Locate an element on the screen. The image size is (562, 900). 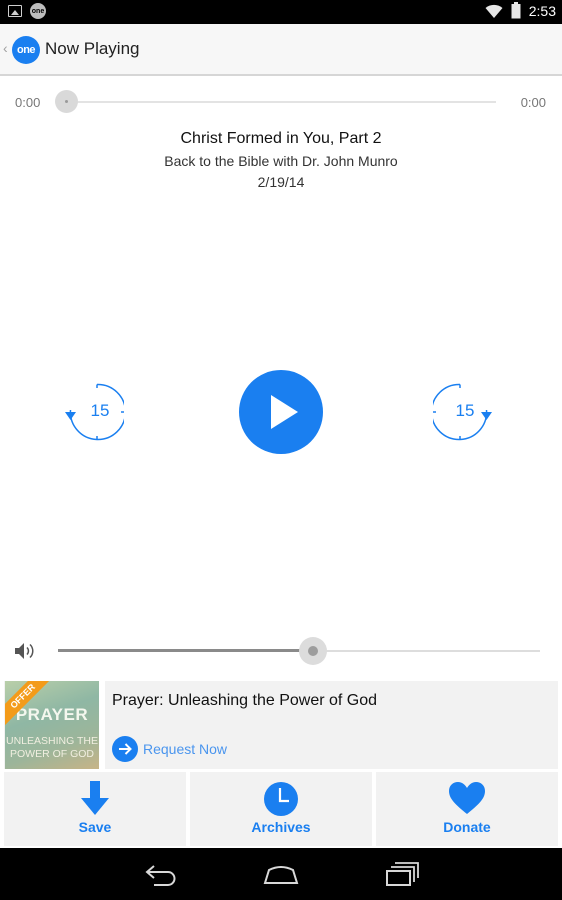
play-button is located at coordinates (281, 412).